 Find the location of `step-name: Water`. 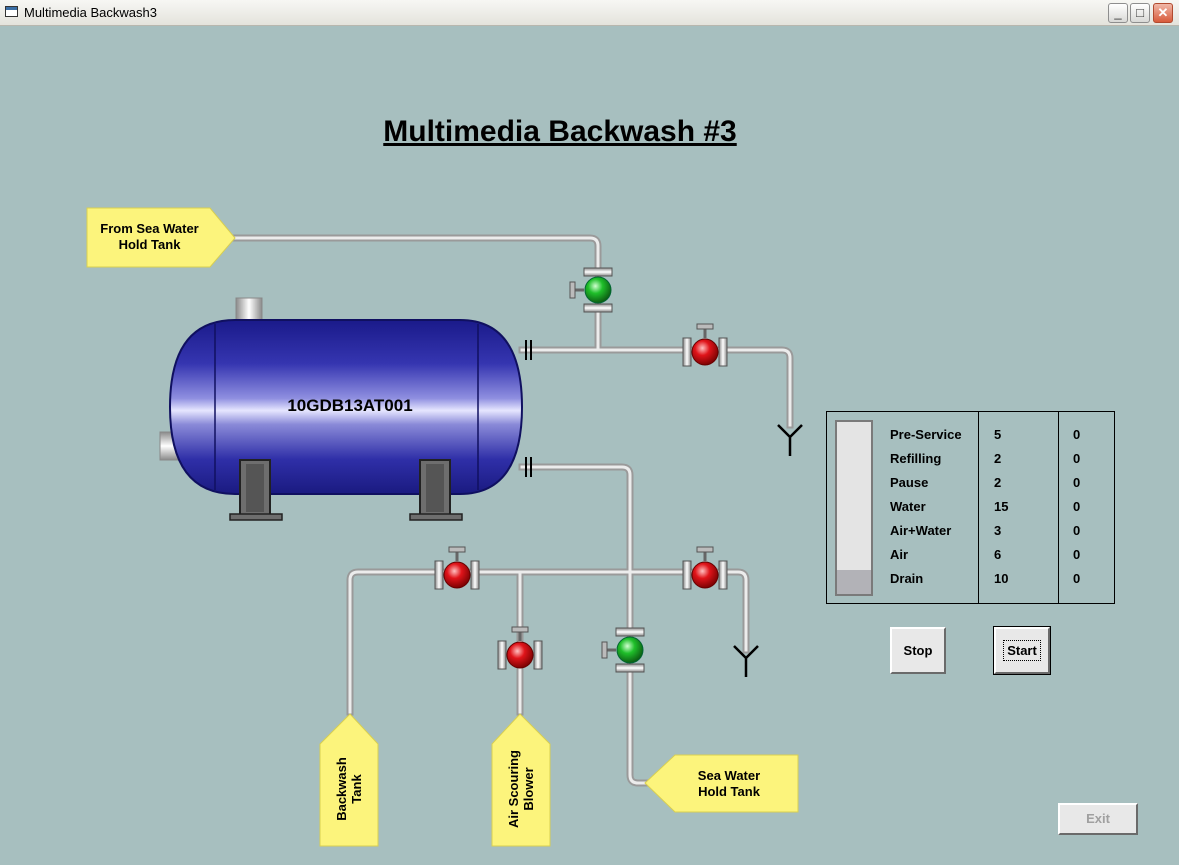

step-name: Water is located at coordinates (908, 506).